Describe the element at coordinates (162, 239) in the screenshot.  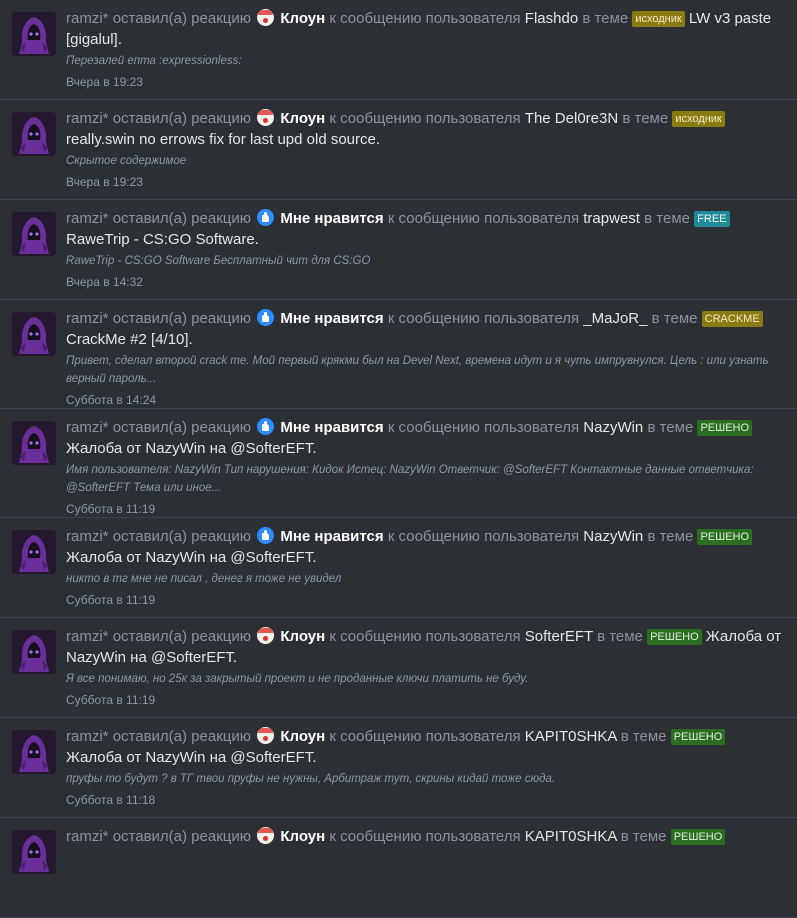
I see `thread-title-link: RaweTrip - CS:GO Software.` at that location.